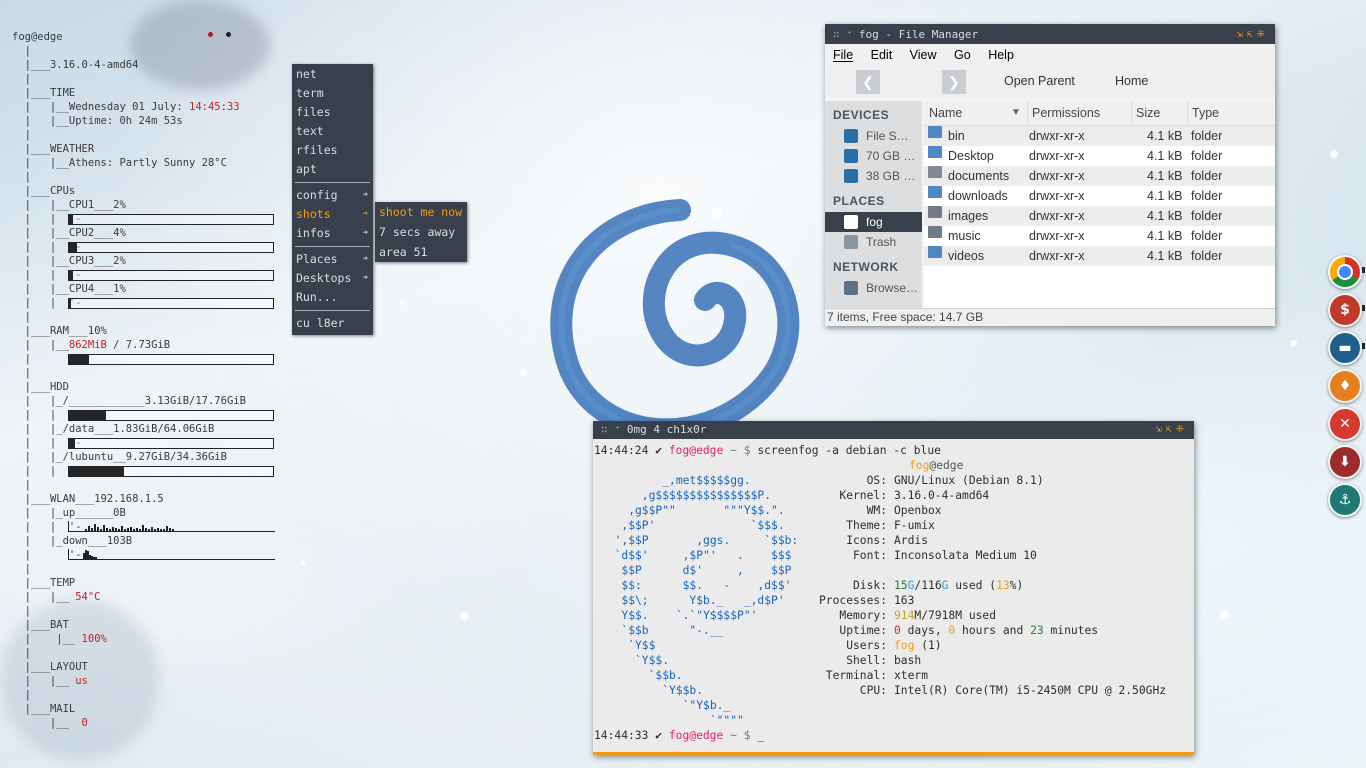  What do you see at coordinates (332, 131) in the screenshot?
I see `menu-item-text: text` at bounding box center [332, 131].